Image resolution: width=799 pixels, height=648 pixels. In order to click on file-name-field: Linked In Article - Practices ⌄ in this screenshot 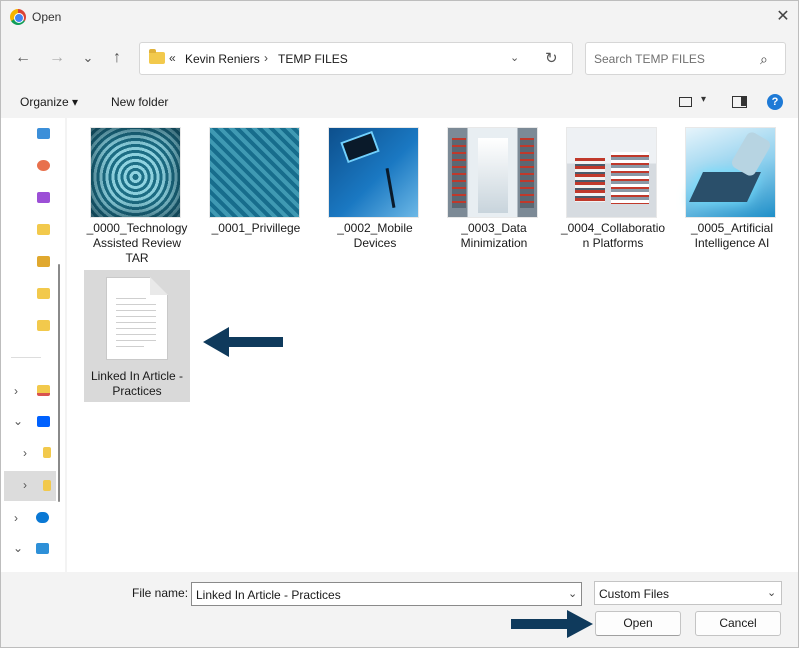, I will do `click(386, 594)`.